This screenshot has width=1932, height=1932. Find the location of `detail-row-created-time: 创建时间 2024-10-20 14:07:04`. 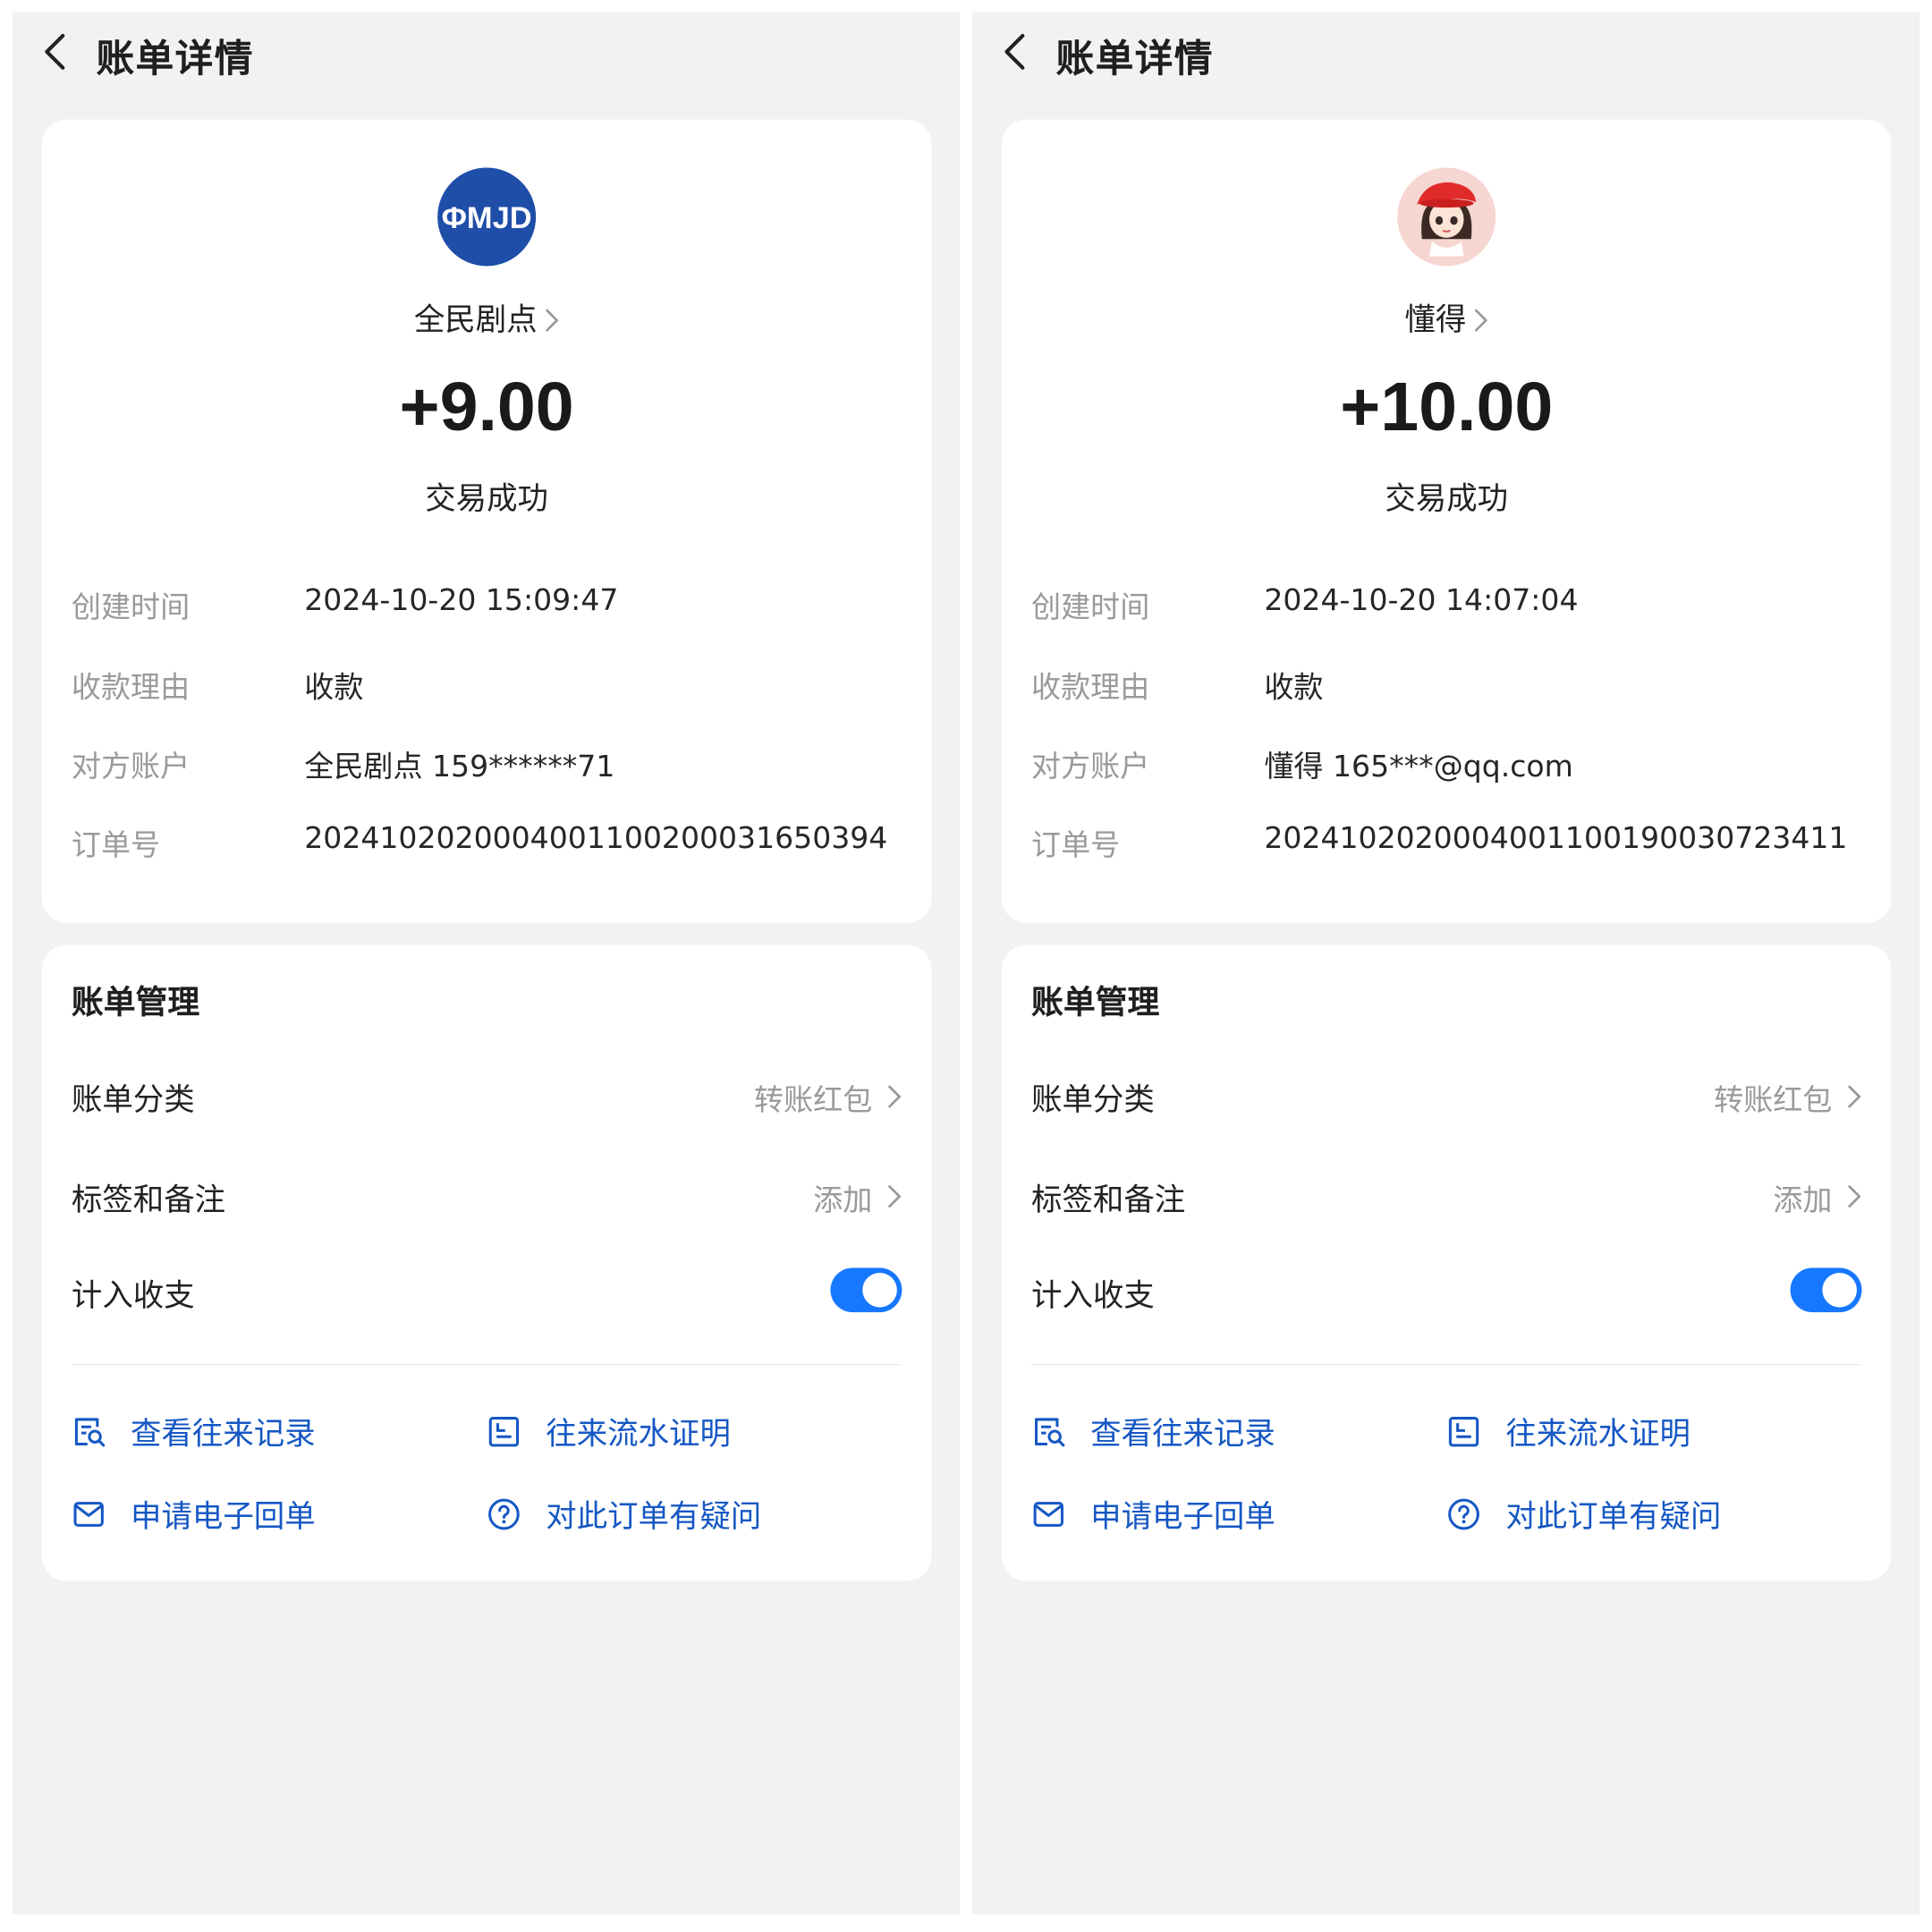

detail-row-created-time: 创建时间 2024-10-20 14:07:04 is located at coordinates (1449, 604).